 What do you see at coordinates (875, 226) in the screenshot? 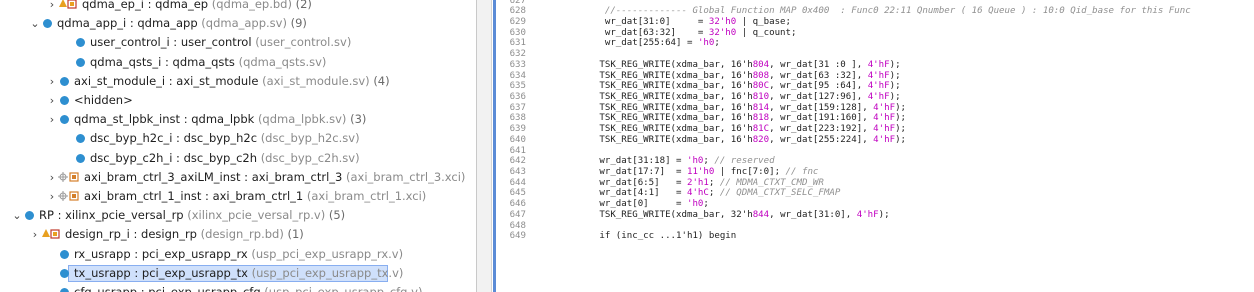
I see `code-line: 648` at bounding box center [875, 226].